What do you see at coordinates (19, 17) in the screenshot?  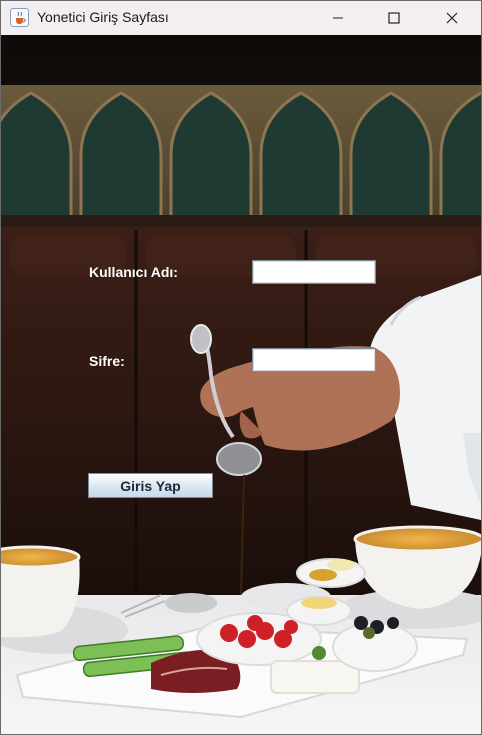 I see `java-cup-icon` at bounding box center [19, 17].